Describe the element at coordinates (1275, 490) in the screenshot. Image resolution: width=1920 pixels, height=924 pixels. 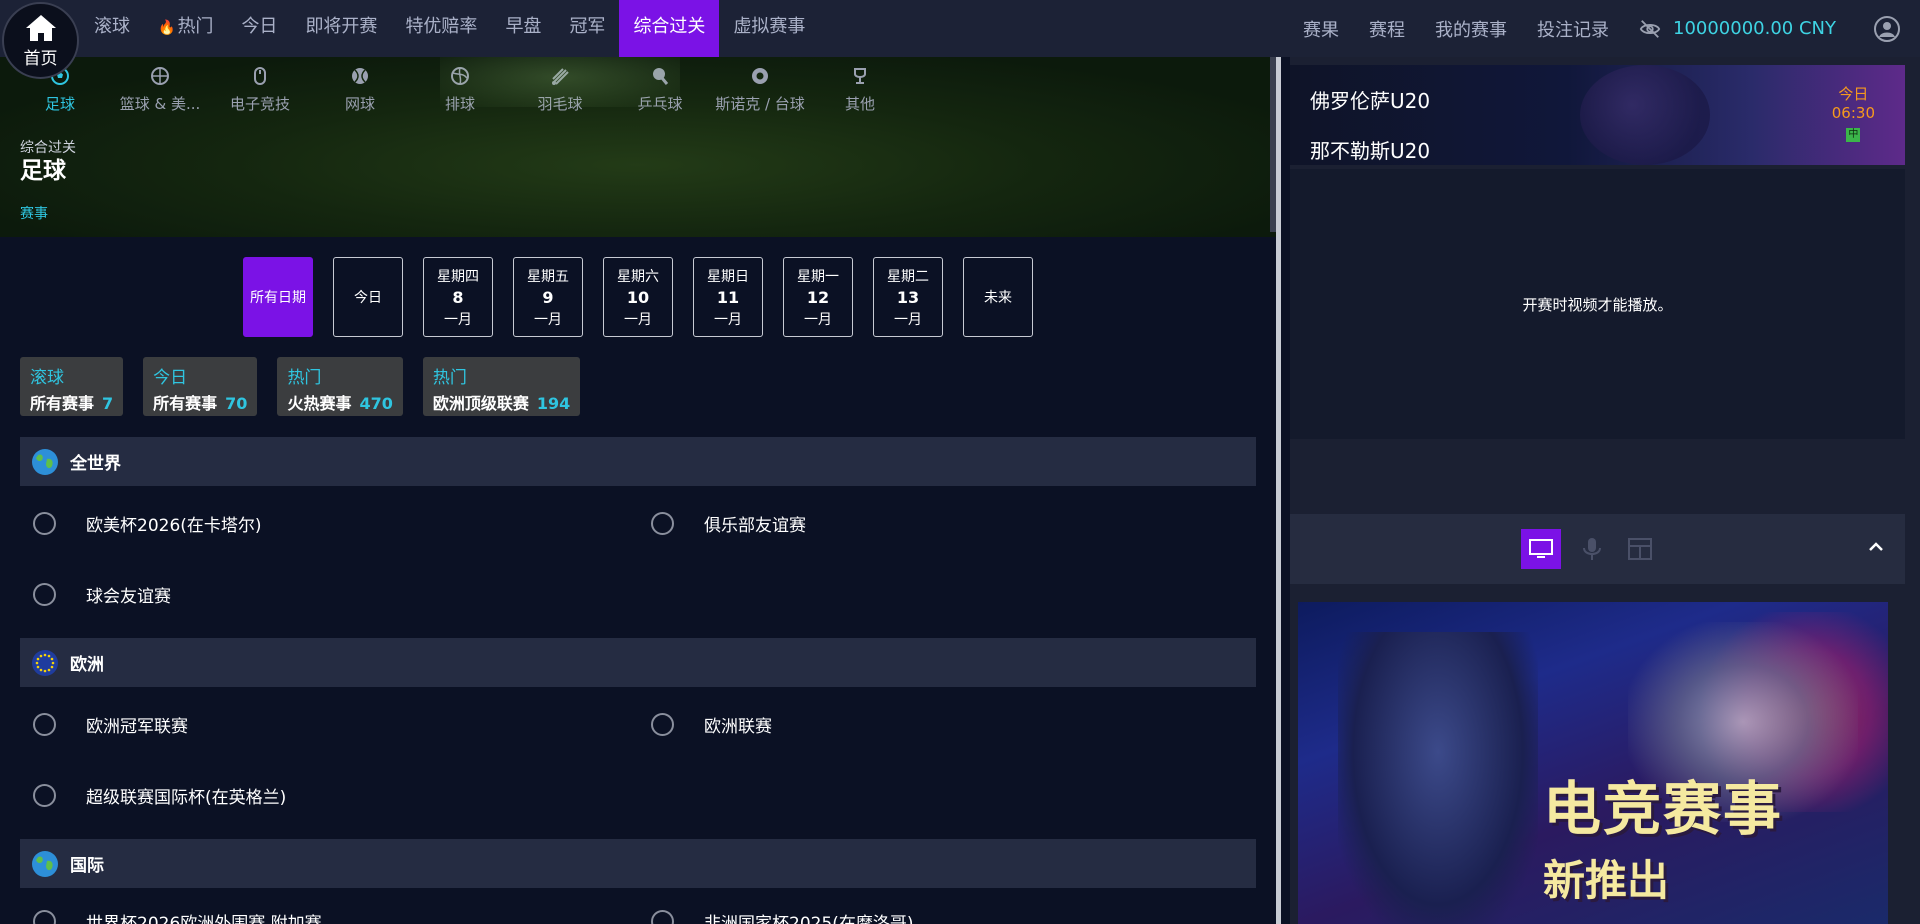
I see `scrollbar` at that location.